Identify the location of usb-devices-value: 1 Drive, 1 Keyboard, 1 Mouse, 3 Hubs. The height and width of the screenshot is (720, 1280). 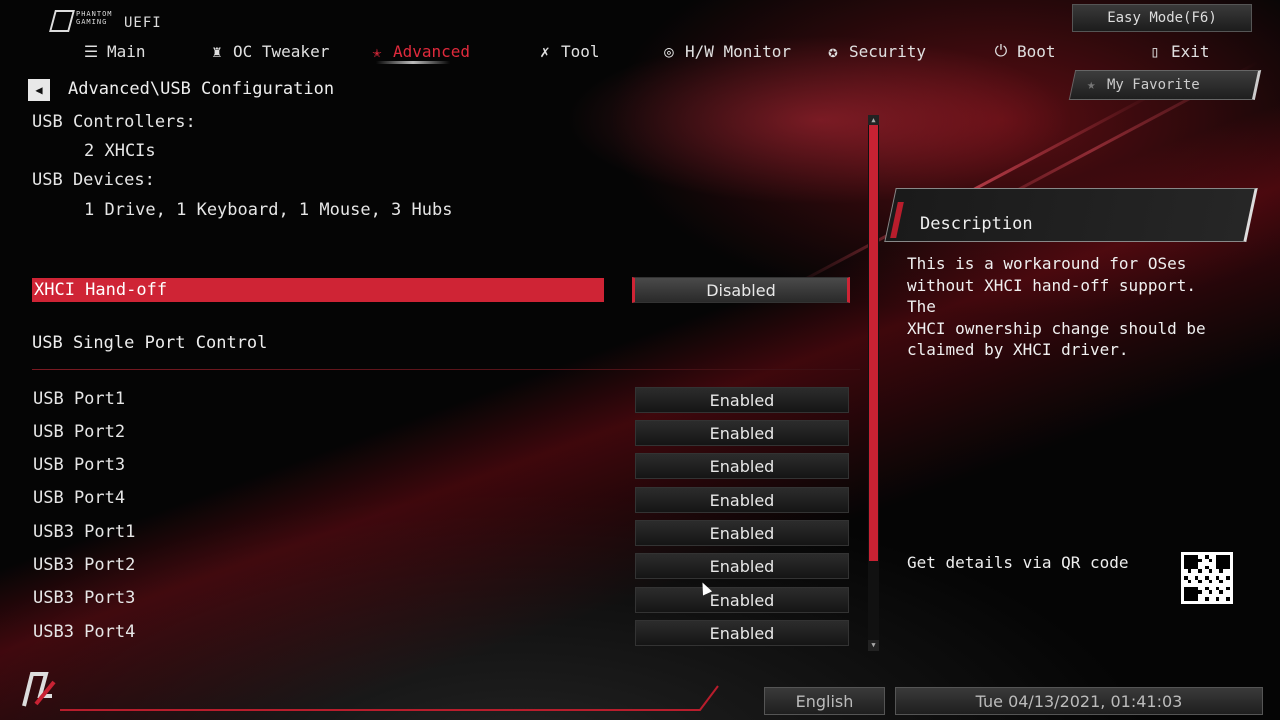
(268, 210).